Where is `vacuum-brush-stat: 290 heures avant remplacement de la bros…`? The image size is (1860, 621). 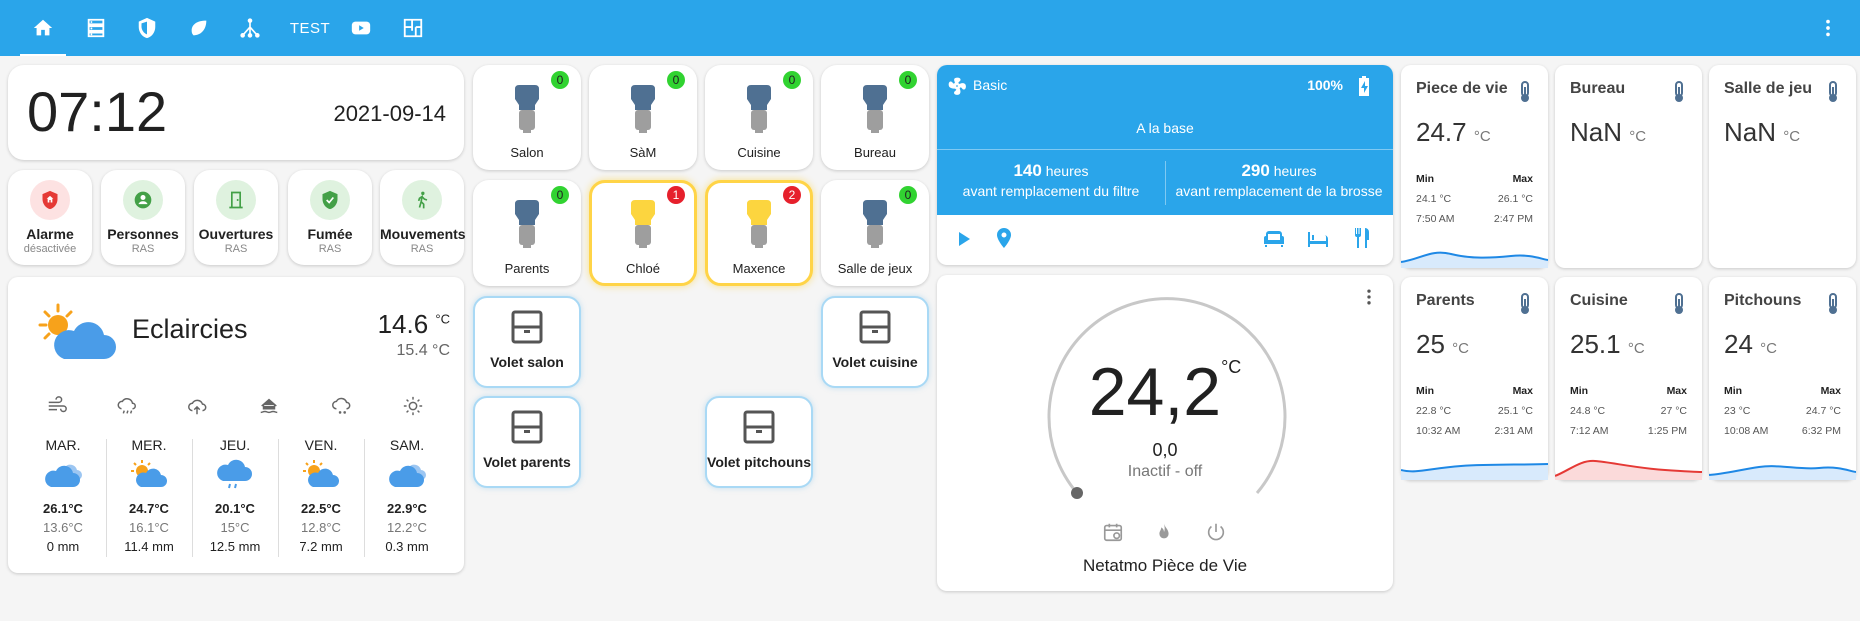 vacuum-brush-stat: 290 heures avant remplacement de la bros… is located at coordinates (1279, 181).